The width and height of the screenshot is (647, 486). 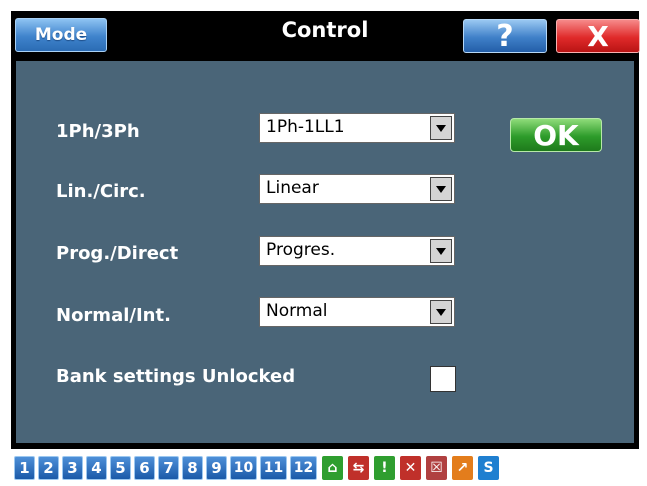 I want to click on phase-select: 1Ph-1LL1, so click(x=357, y=128).